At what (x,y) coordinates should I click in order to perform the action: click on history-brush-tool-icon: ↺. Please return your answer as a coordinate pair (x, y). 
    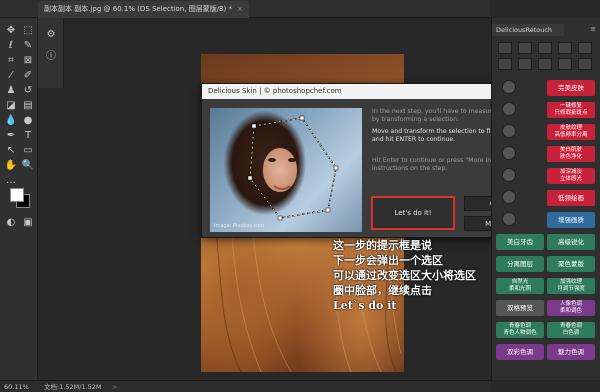
    Looking at the image, I should click on (28, 91).